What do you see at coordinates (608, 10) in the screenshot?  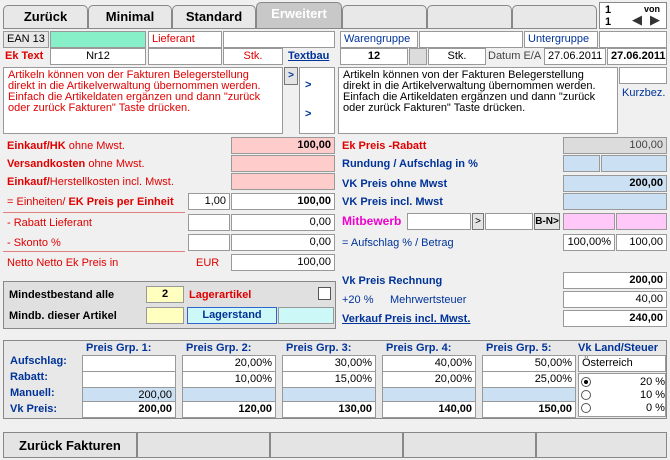 I see `page-current: 1` at bounding box center [608, 10].